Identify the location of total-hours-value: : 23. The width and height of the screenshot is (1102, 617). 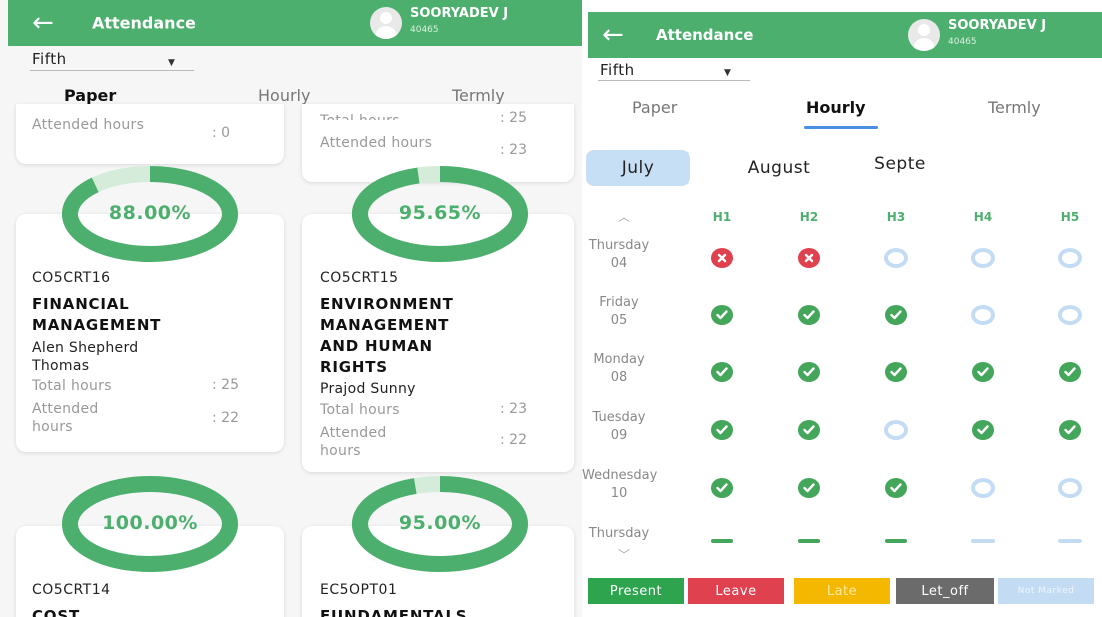
(513, 409).